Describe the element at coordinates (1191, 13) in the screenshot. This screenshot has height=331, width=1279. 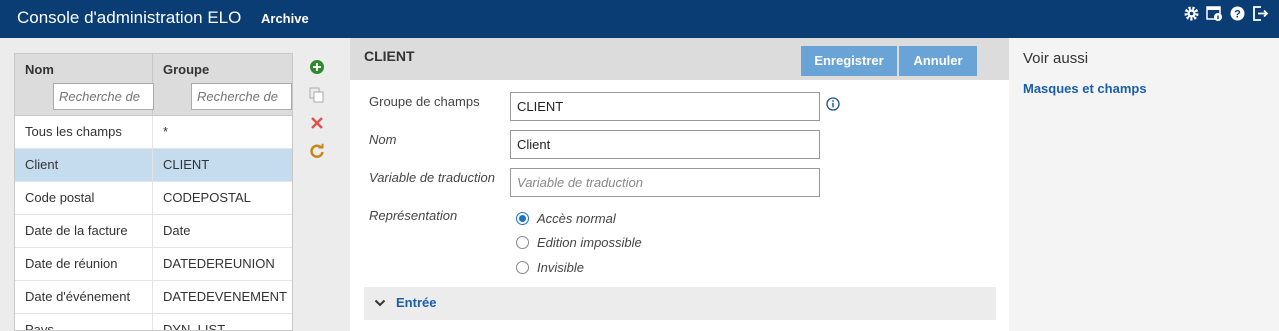
I see `gear-icon` at that location.